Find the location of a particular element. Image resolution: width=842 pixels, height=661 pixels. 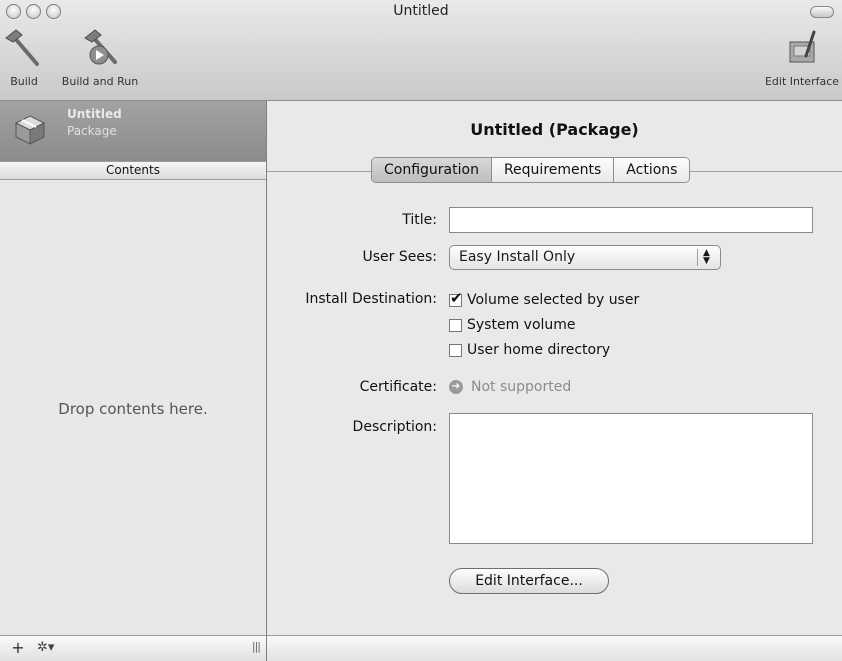

main-footer is located at coordinates (554, 648).